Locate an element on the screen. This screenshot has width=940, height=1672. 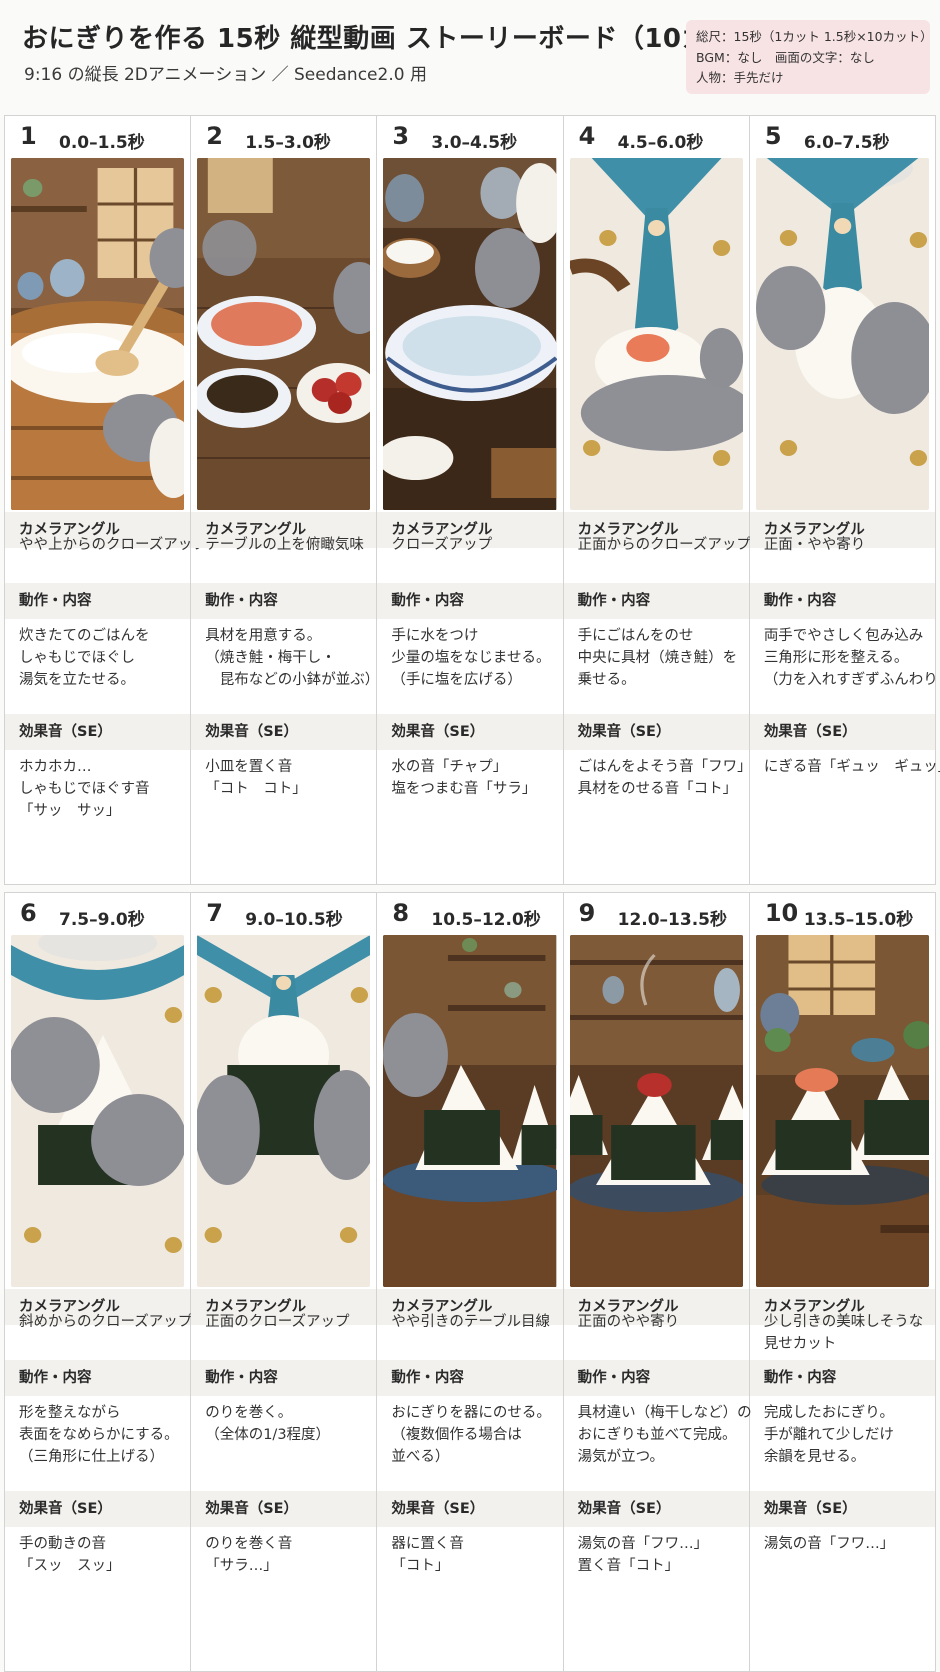
cut-illustration-water-bowl is located at coordinates (470, 334).